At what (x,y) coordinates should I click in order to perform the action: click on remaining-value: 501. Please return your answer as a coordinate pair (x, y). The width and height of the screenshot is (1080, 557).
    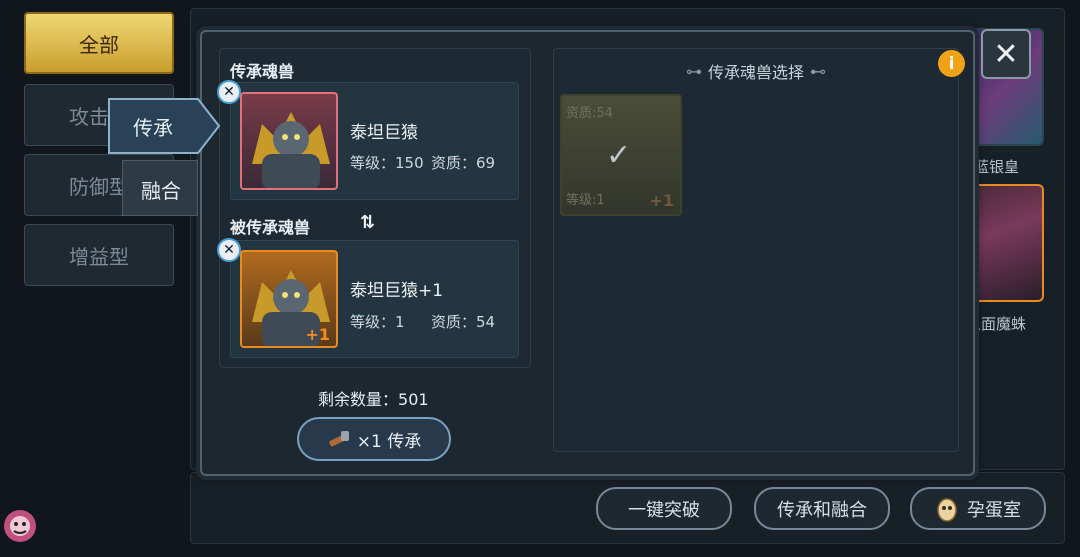
    Looking at the image, I should click on (413, 399).